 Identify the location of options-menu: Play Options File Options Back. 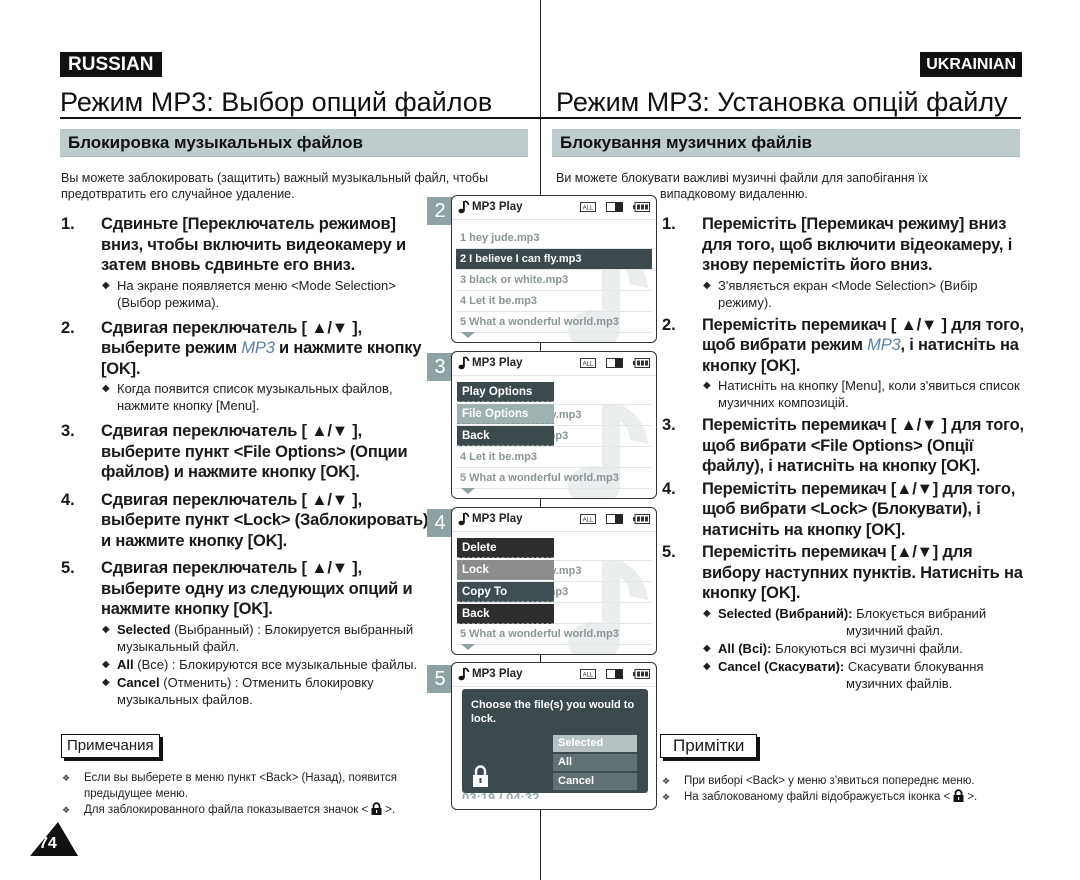
(505, 415).